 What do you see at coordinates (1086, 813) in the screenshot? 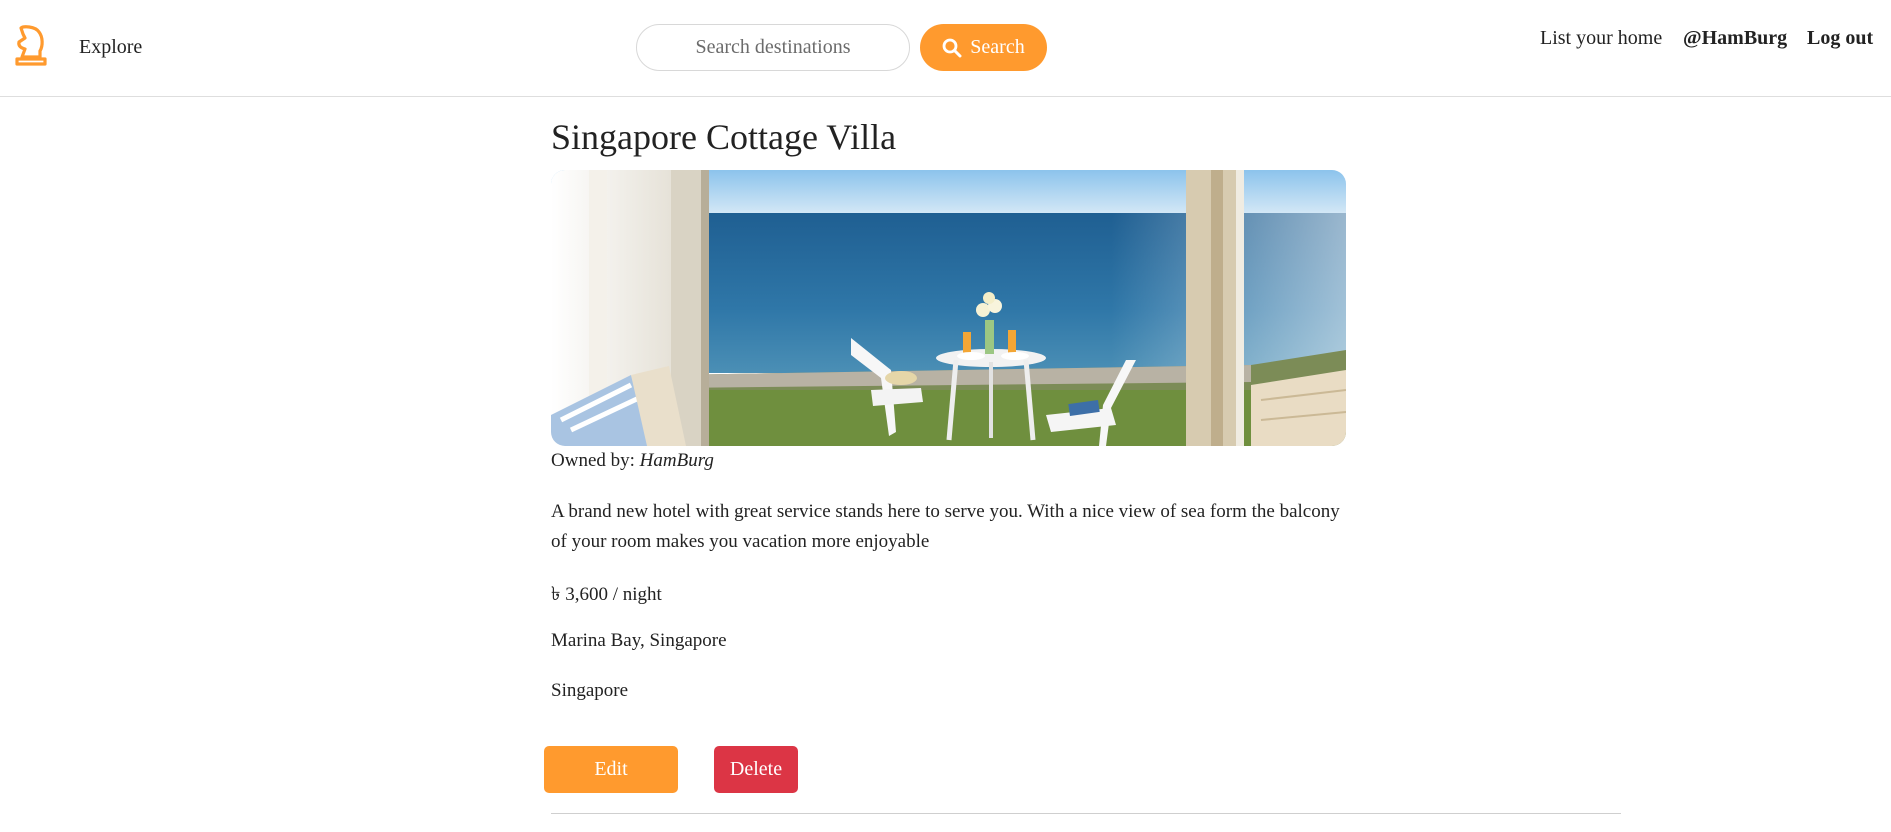
I see `section-divider` at bounding box center [1086, 813].